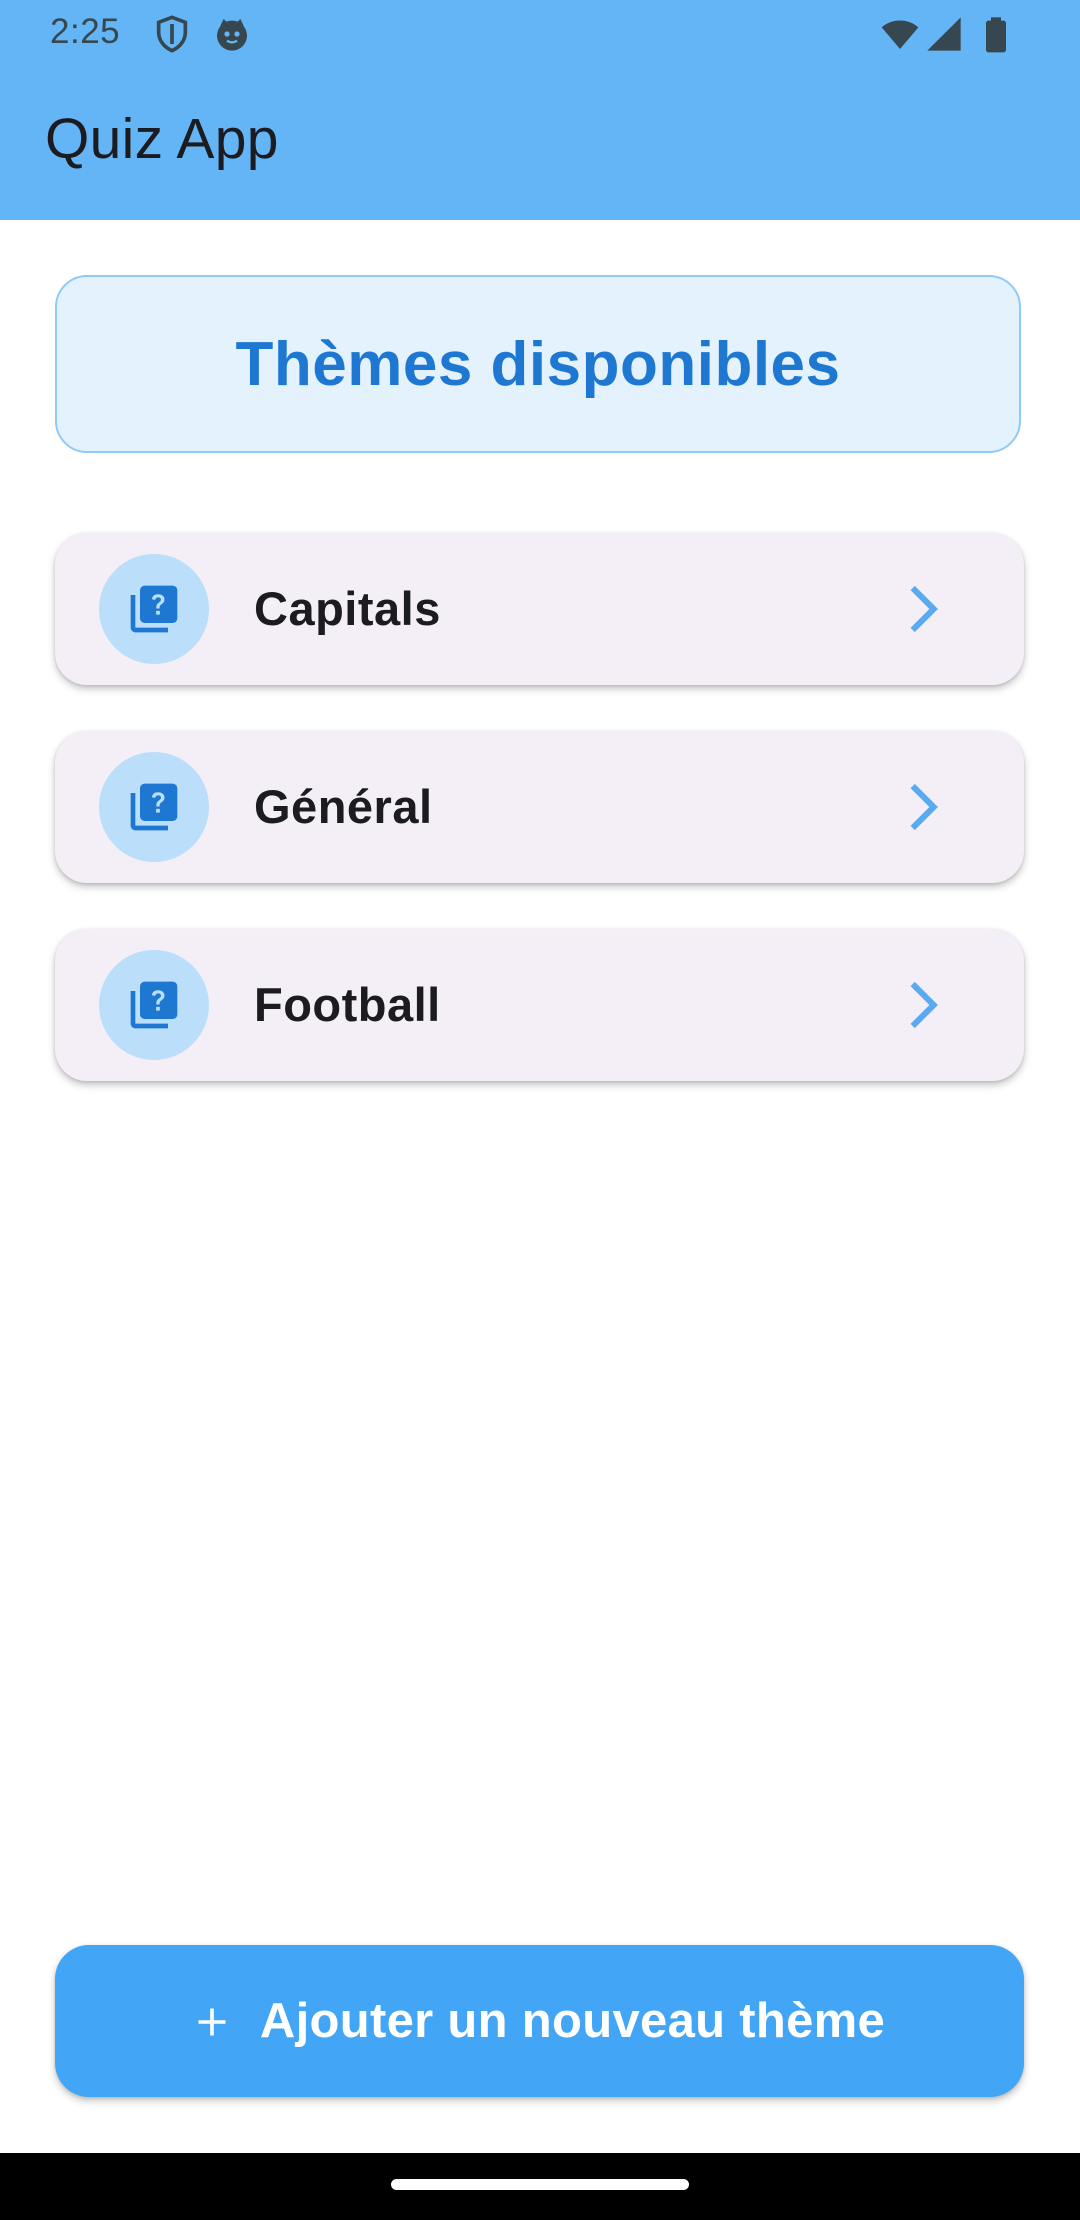  I want to click on theme-label: Capitals, so click(347, 608).